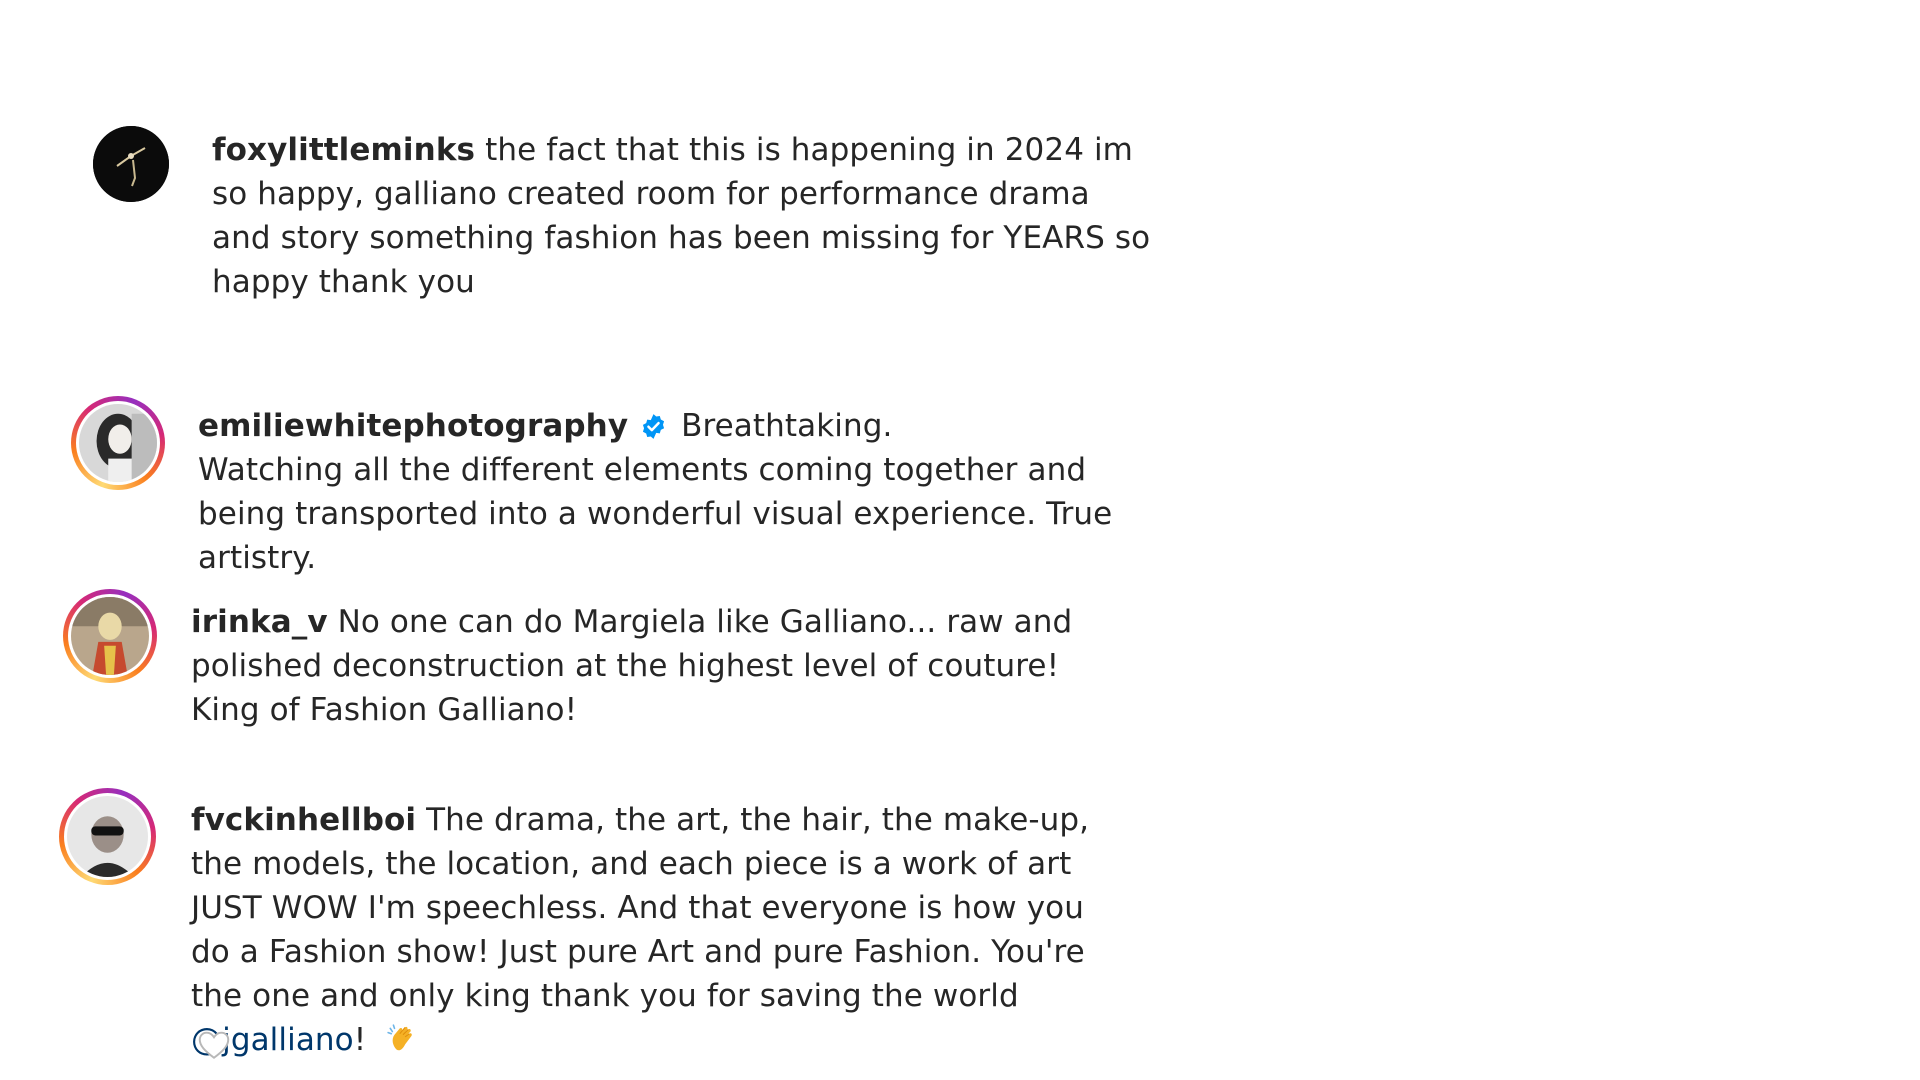  What do you see at coordinates (343, 150) in the screenshot?
I see `comment-username: foxylittleminks` at bounding box center [343, 150].